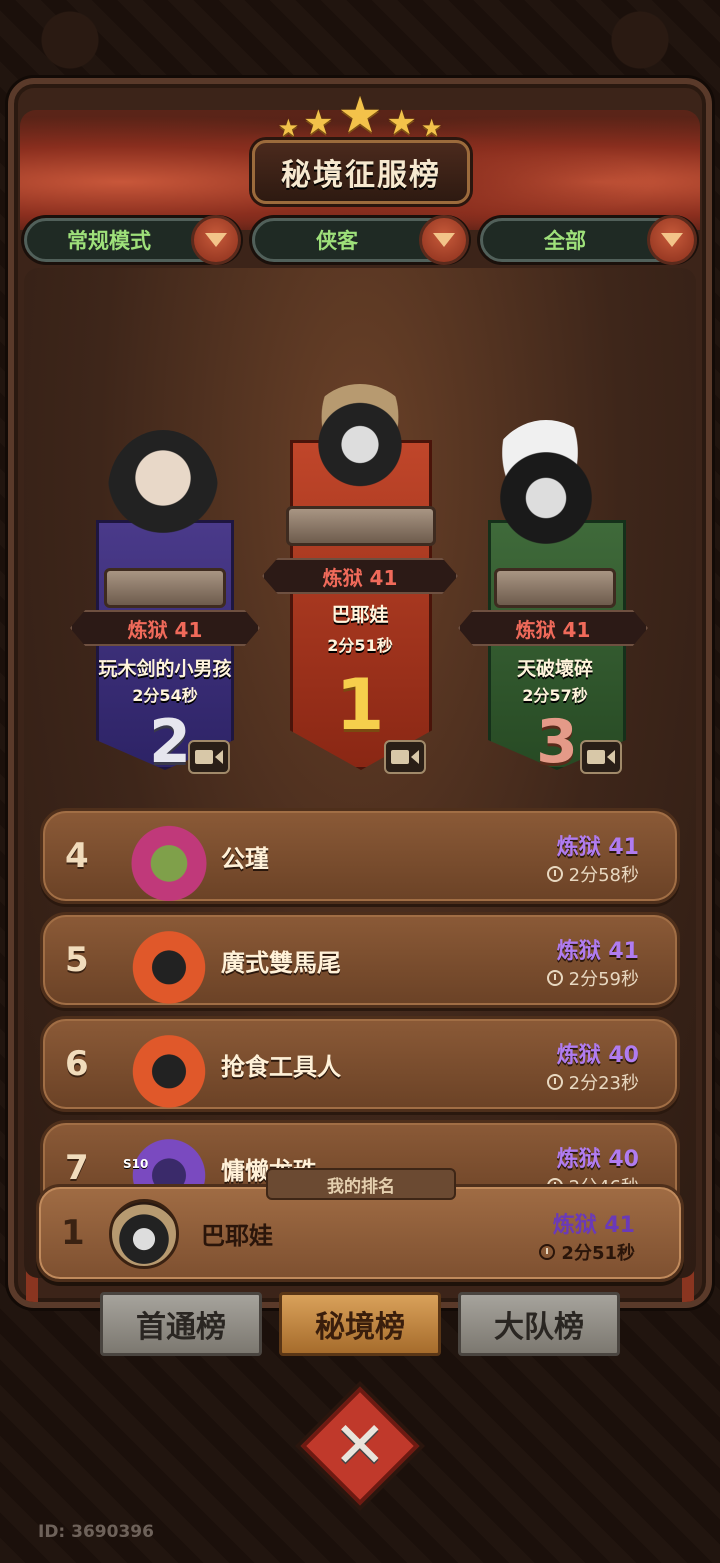  What do you see at coordinates (245, 858) in the screenshot?
I see `row-name: 公瑾` at bounding box center [245, 858].